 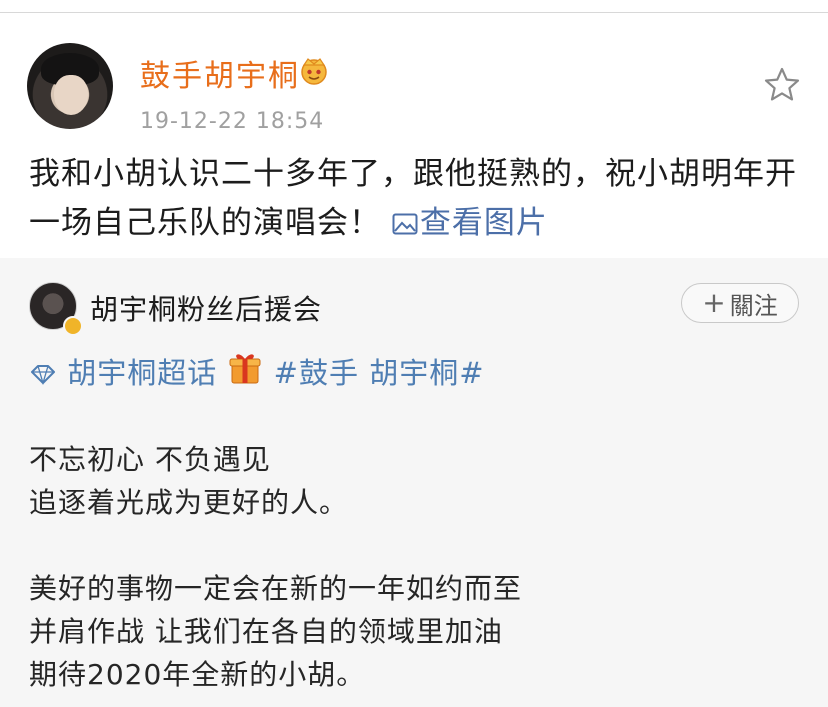 I want to click on avatar-face, so click(x=71, y=95).